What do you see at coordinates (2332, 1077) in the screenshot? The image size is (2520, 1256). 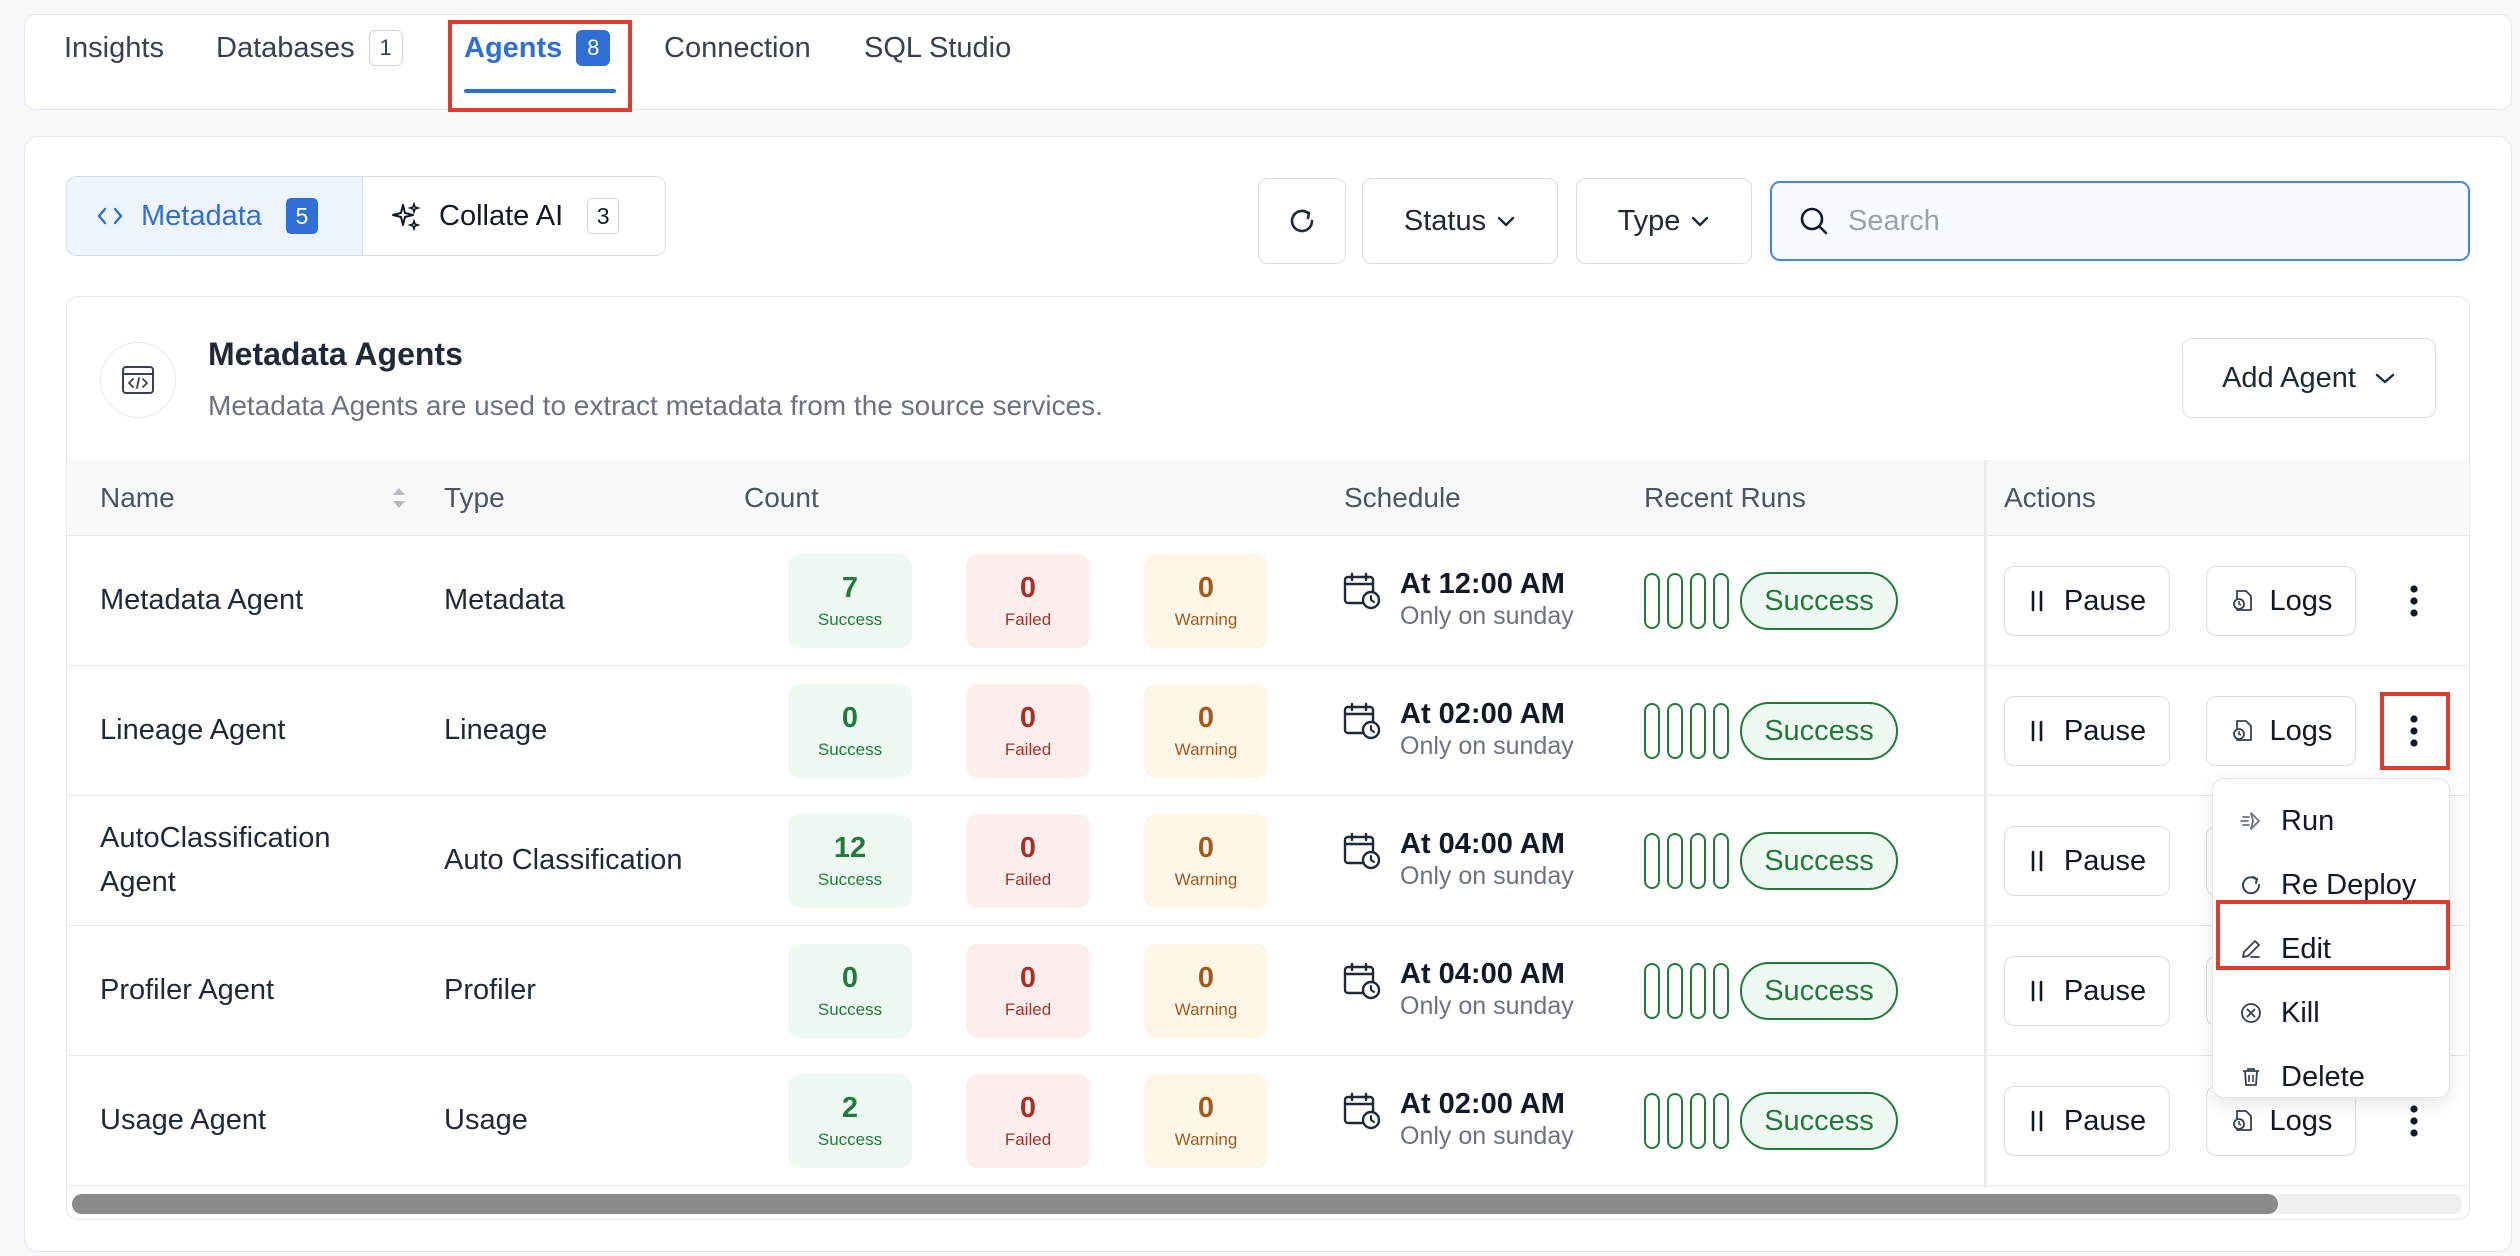 I see `menu-item-delete: Delete` at bounding box center [2332, 1077].